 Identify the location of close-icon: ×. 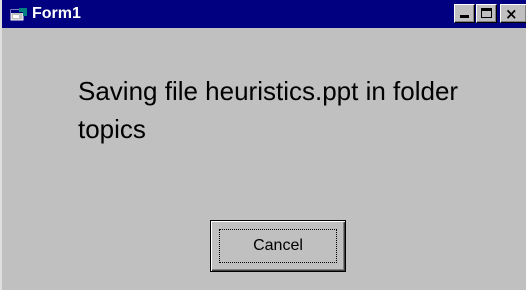
(511, 14).